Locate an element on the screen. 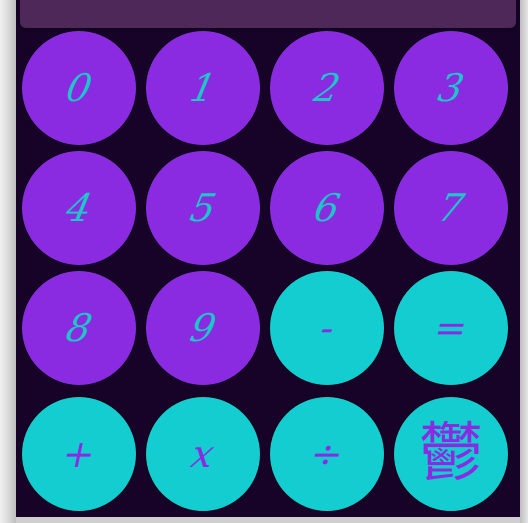  key-7-label: 7 is located at coordinates (451, 208).